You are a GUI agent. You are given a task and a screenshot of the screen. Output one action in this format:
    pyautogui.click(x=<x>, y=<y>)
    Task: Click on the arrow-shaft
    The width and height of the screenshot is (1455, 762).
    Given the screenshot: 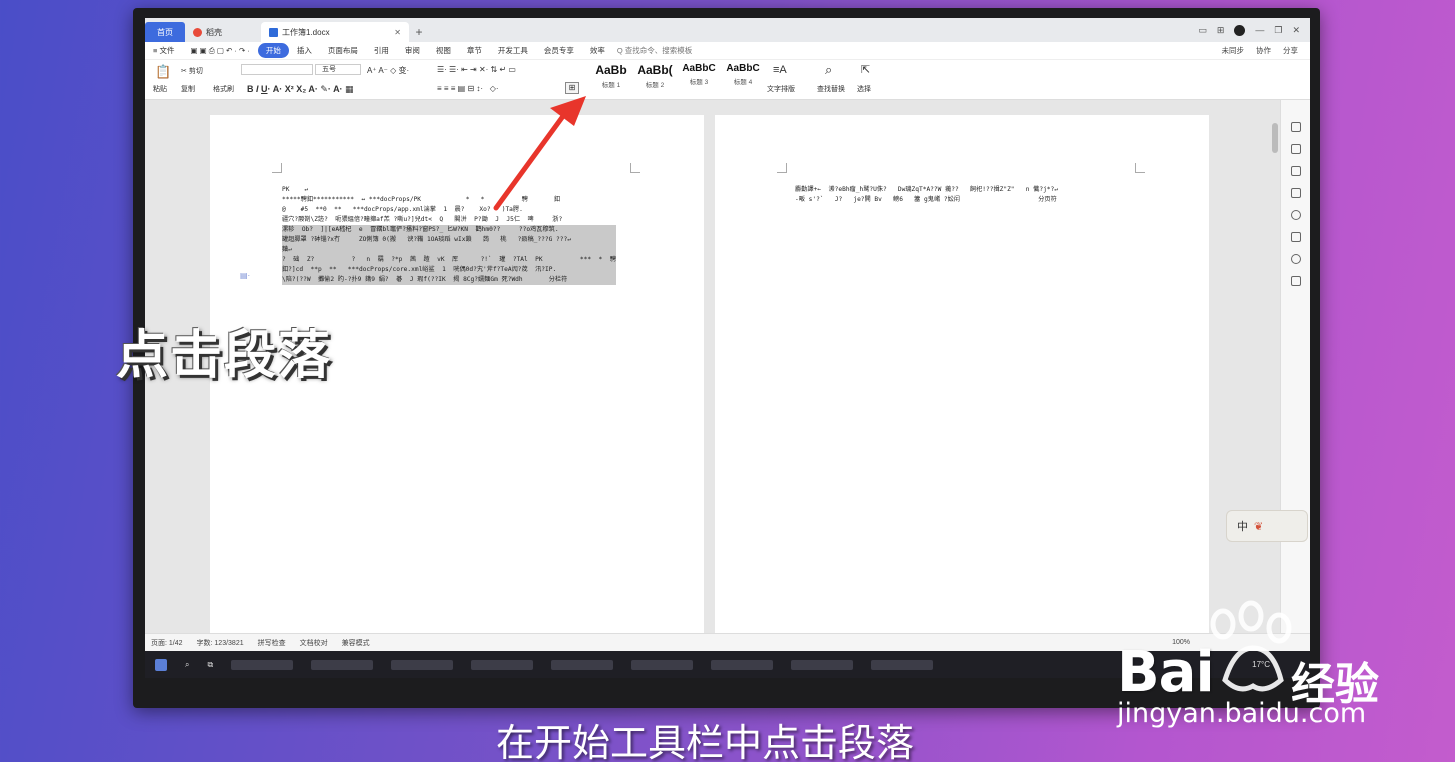 What is the action you would take?
    pyautogui.click(x=531, y=160)
    